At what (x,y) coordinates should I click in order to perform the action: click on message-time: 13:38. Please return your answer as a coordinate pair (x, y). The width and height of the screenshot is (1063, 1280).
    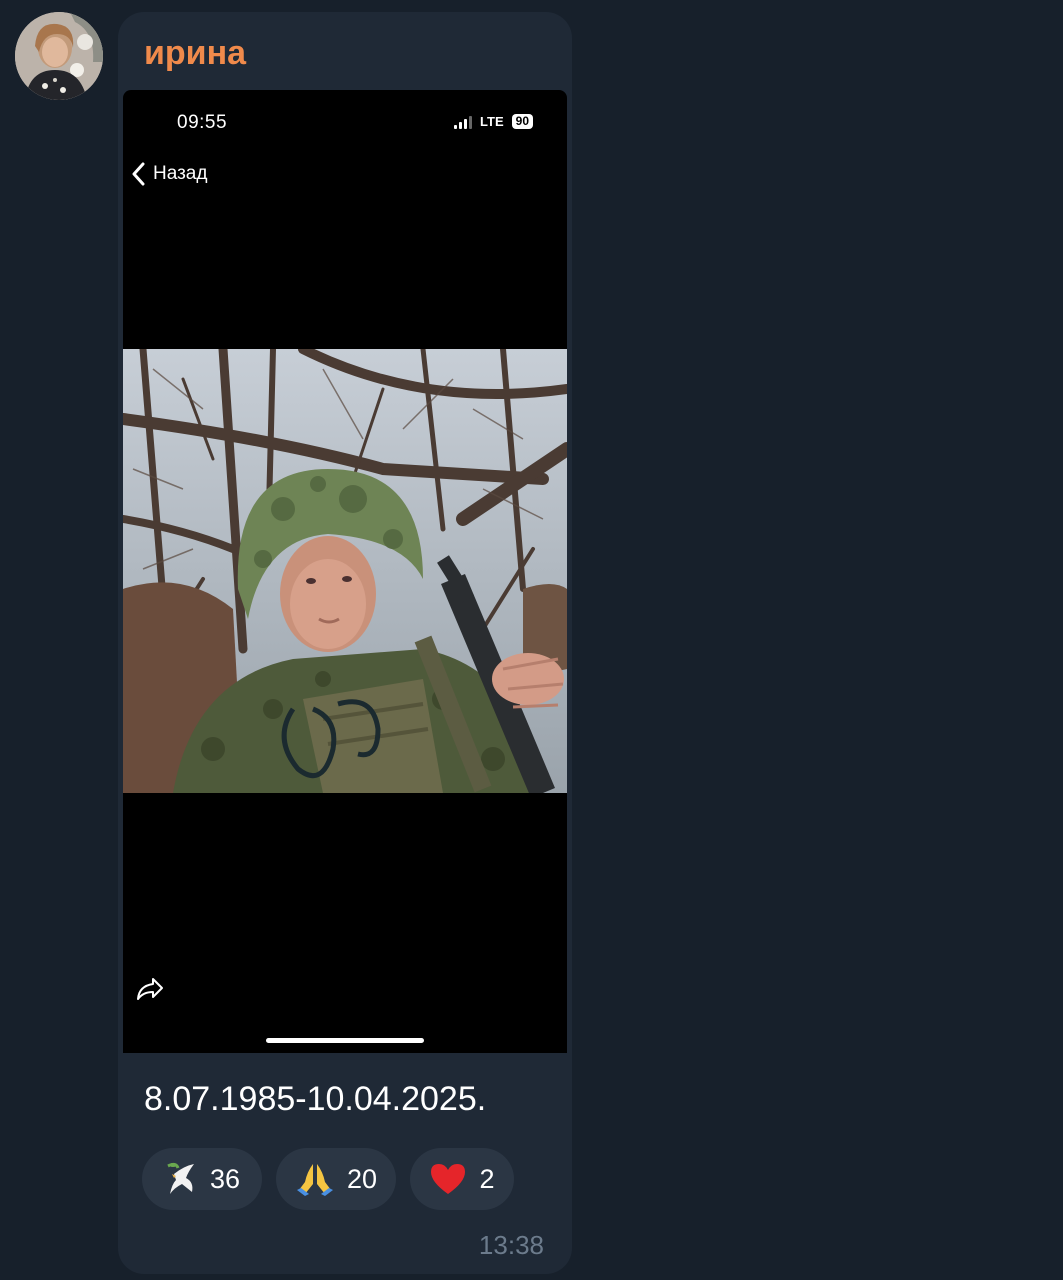
    Looking at the image, I should click on (511, 1245).